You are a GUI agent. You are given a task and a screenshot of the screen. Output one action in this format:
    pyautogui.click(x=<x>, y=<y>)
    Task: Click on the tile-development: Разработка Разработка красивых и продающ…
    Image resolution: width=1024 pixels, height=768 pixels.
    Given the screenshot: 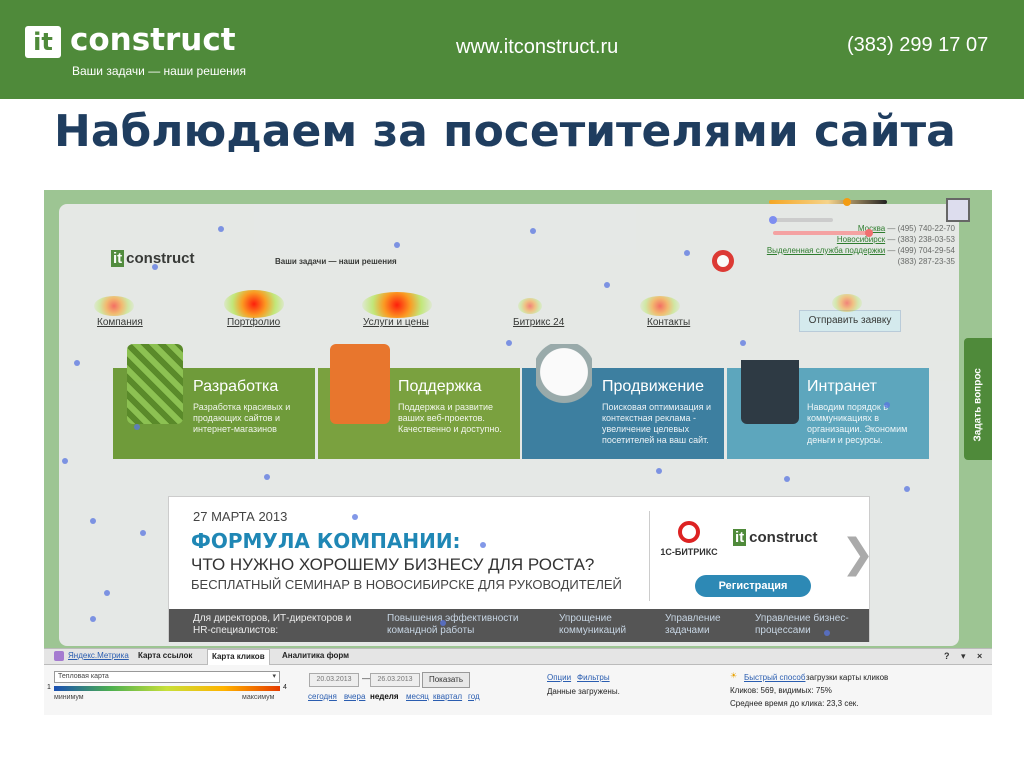 What is the action you would take?
    pyautogui.click(x=214, y=401)
    